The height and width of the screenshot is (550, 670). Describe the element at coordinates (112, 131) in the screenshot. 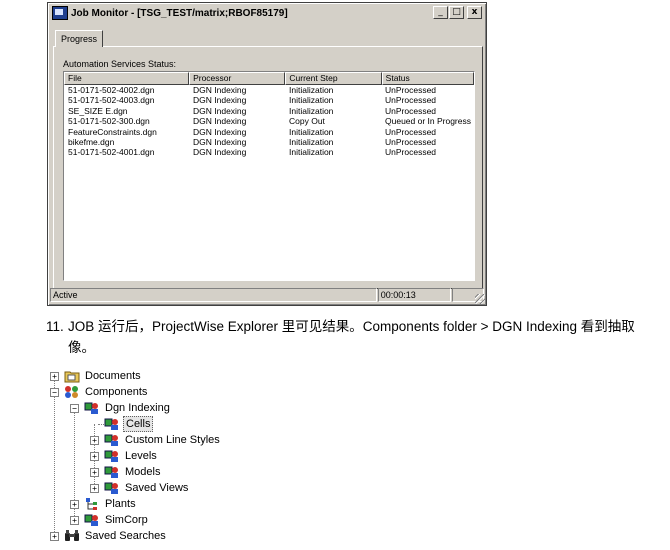

I see `cell-file: FeatureConstraints.dgn` at that location.